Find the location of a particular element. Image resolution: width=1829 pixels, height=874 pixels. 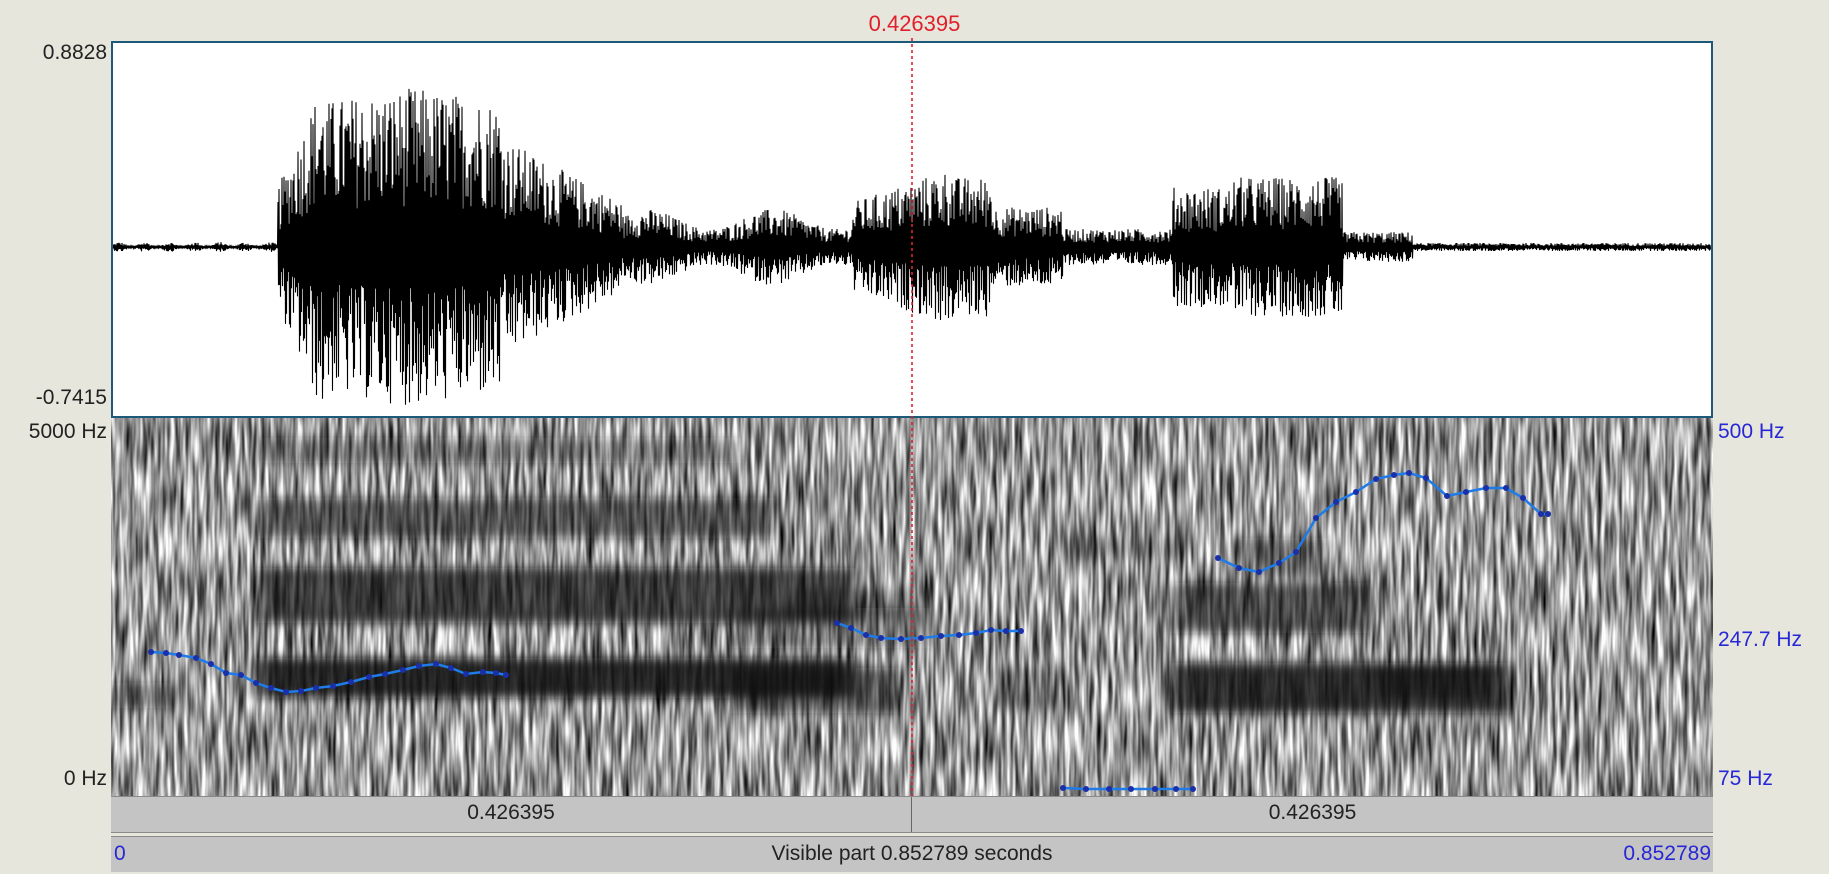

pitch-min-label: 75 Hz is located at coordinates (1745, 778).